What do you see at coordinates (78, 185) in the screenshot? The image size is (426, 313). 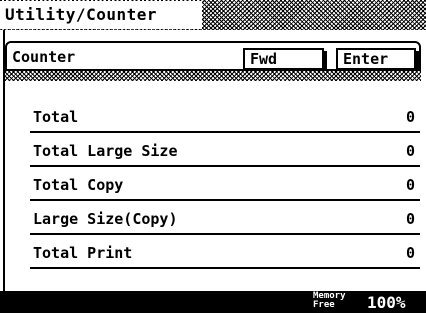 I see `counter-row-label: Total Copy` at bounding box center [78, 185].